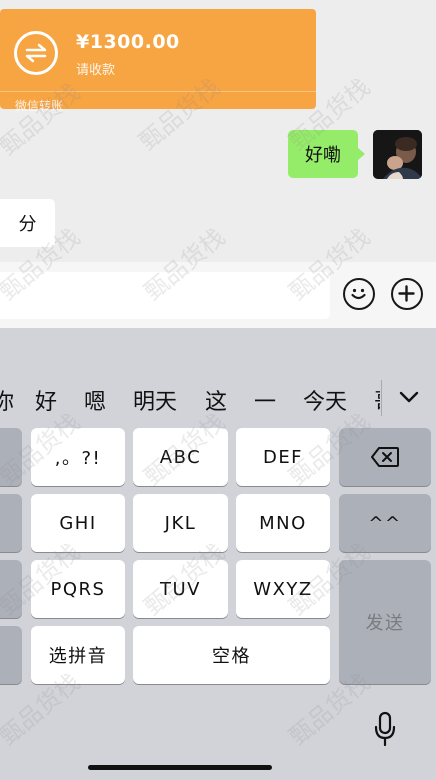 The width and height of the screenshot is (436, 780). What do you see at coordinates (95, 400) in the screenshot?
I see `candidate-item: 嗯` at bounding box center [95, 400].